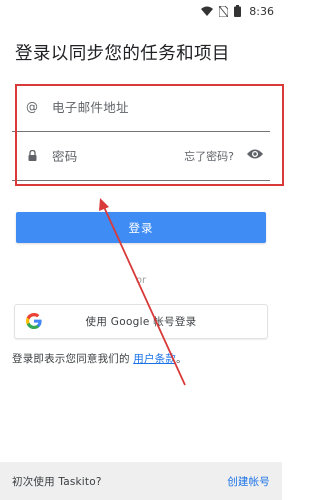 The image size is (320, 500). Describe the element at coordinates (141, 227) in the screenshot. I see `login-button: 登录` at that location.